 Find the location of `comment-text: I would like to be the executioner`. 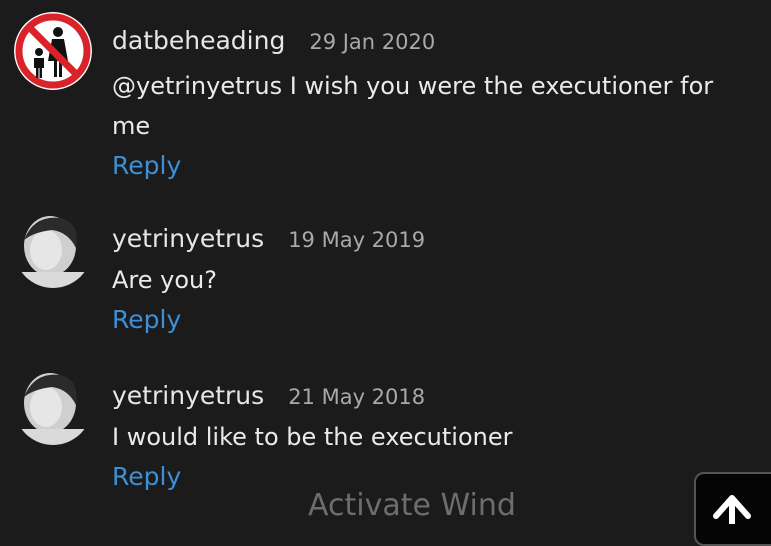

comment-text: I would like to be the executioner is located at coordinates (312, 437).